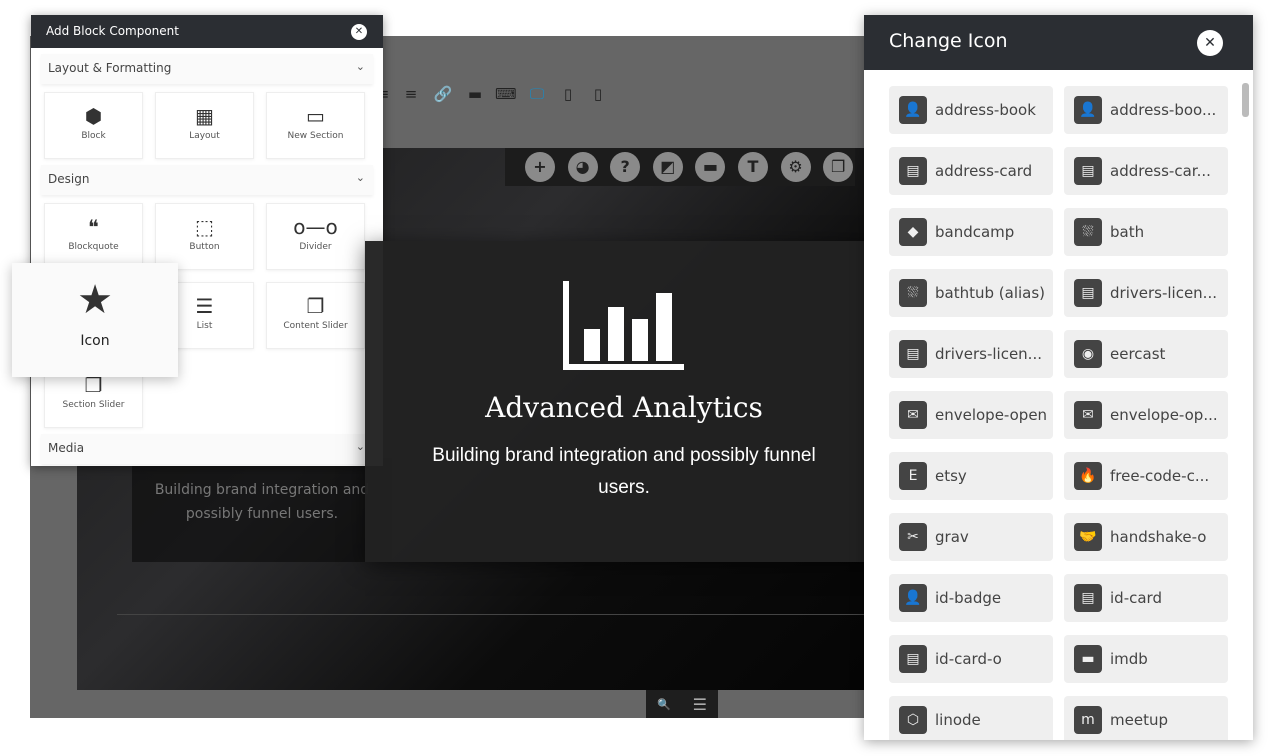 Image resolution: width=1275 pixels, height=756 pixels. Describe the element at coordinates (1088, 415) in the screenshot. I see `envelope-op-icon: ✉` at that location.